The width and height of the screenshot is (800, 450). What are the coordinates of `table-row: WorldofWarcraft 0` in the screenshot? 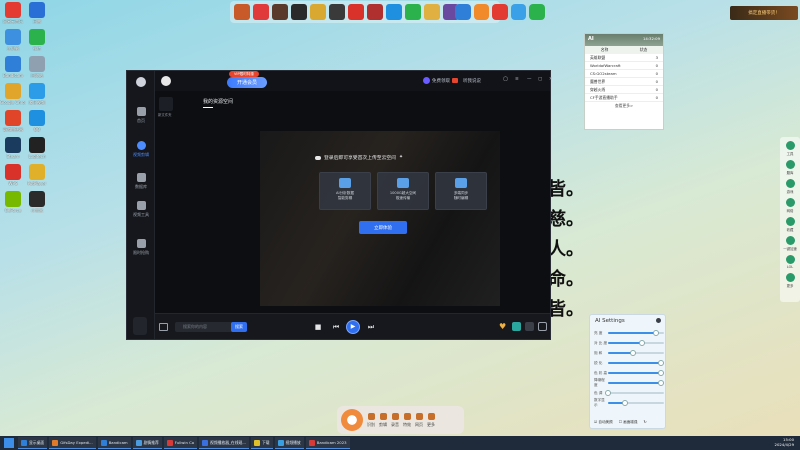 It's located at (624, 66).